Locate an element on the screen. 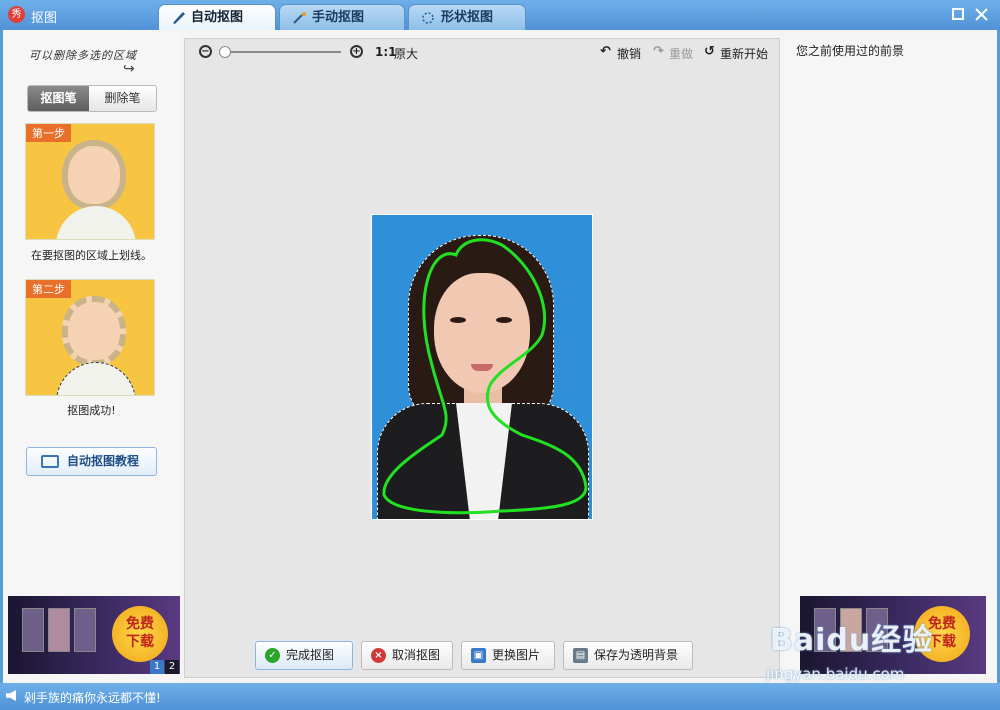 The height and width of the screenshot is (710, 1000). cancel-icon: × is located at coordinates (378, 655).